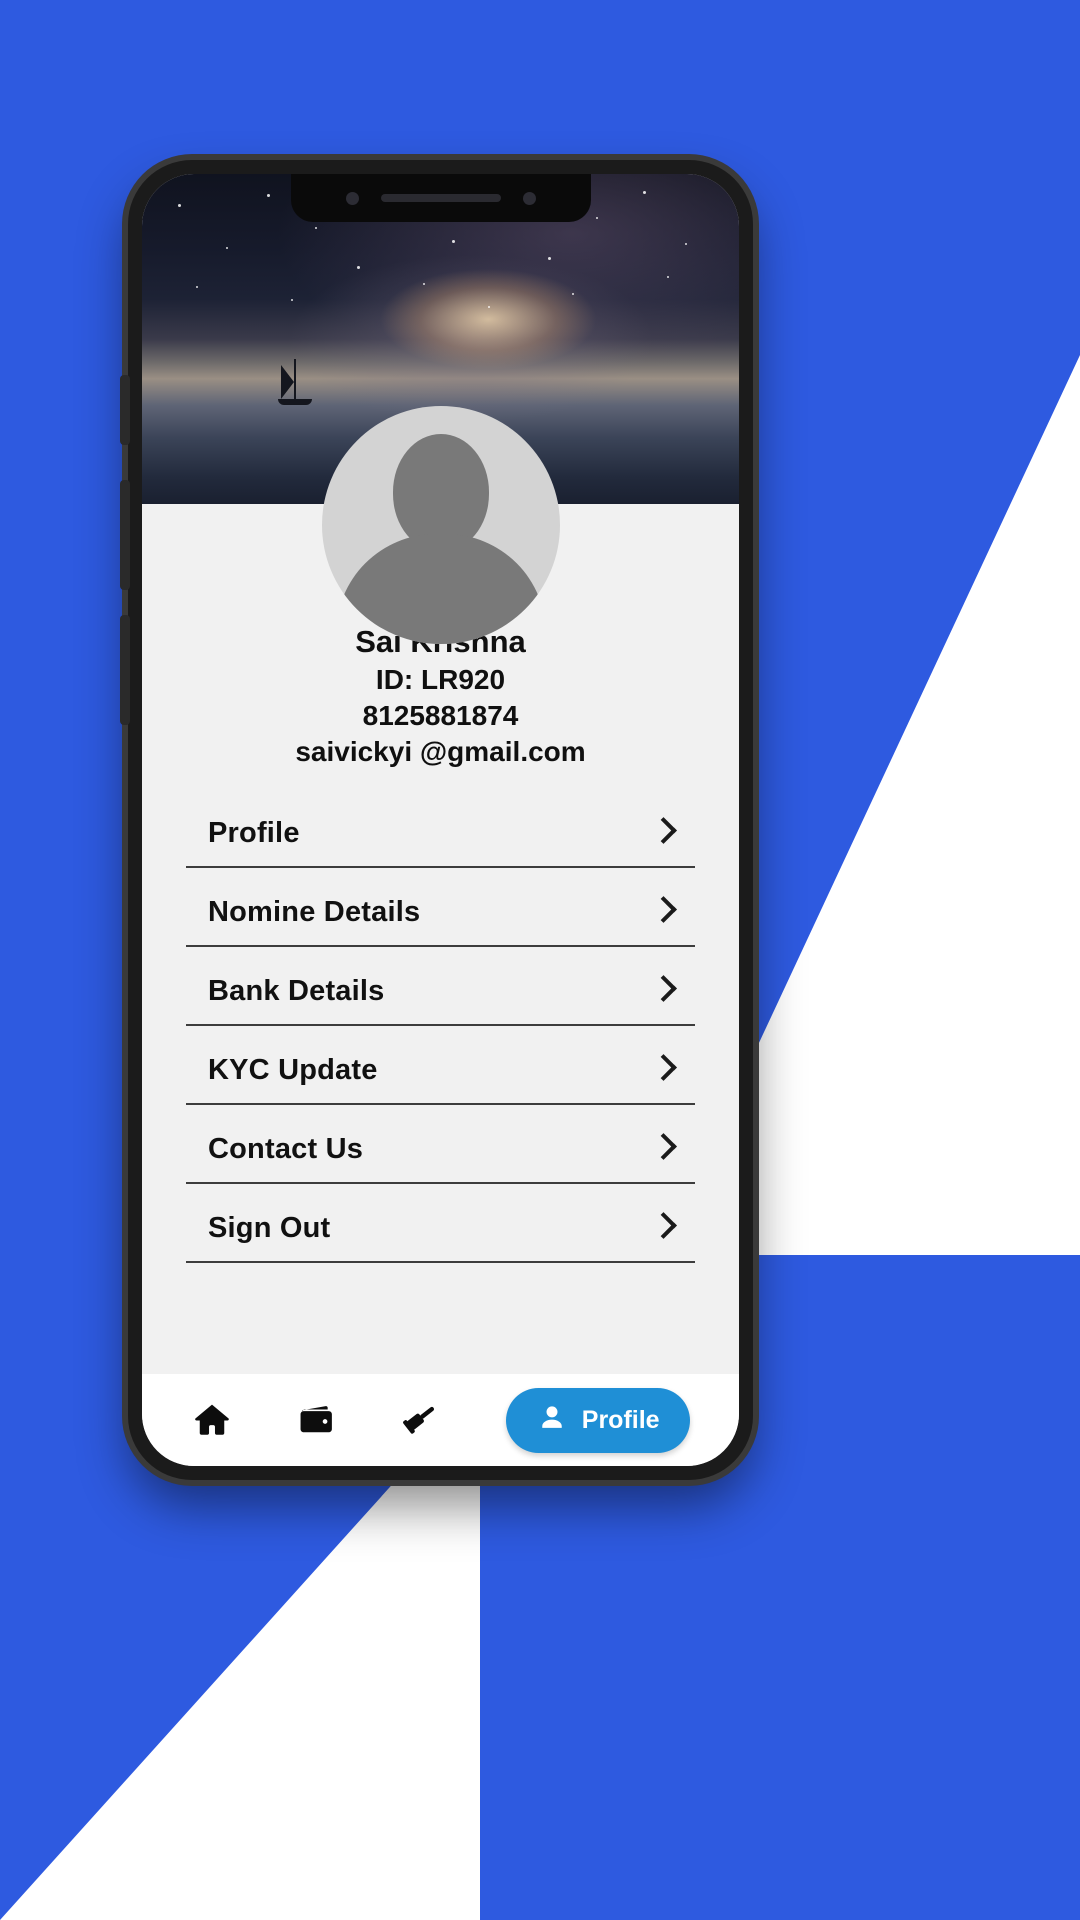 The height and width of the screenshot is (1920, 1080). Describe the element at coordinates (254, 832) in the screenshot. I see `menu-item-label: Profile` at that location.